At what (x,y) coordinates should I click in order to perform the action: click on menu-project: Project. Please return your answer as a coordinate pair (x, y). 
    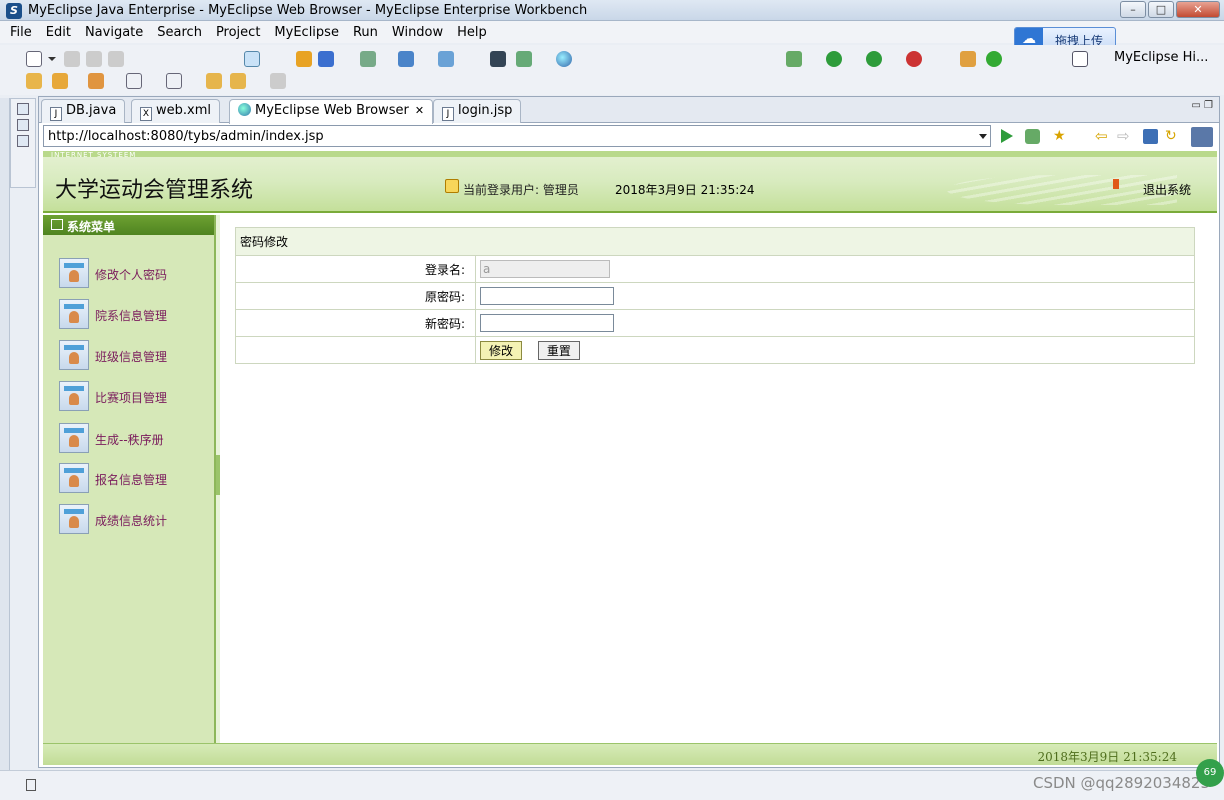
    Looking at the image, I should click on (238, 32).